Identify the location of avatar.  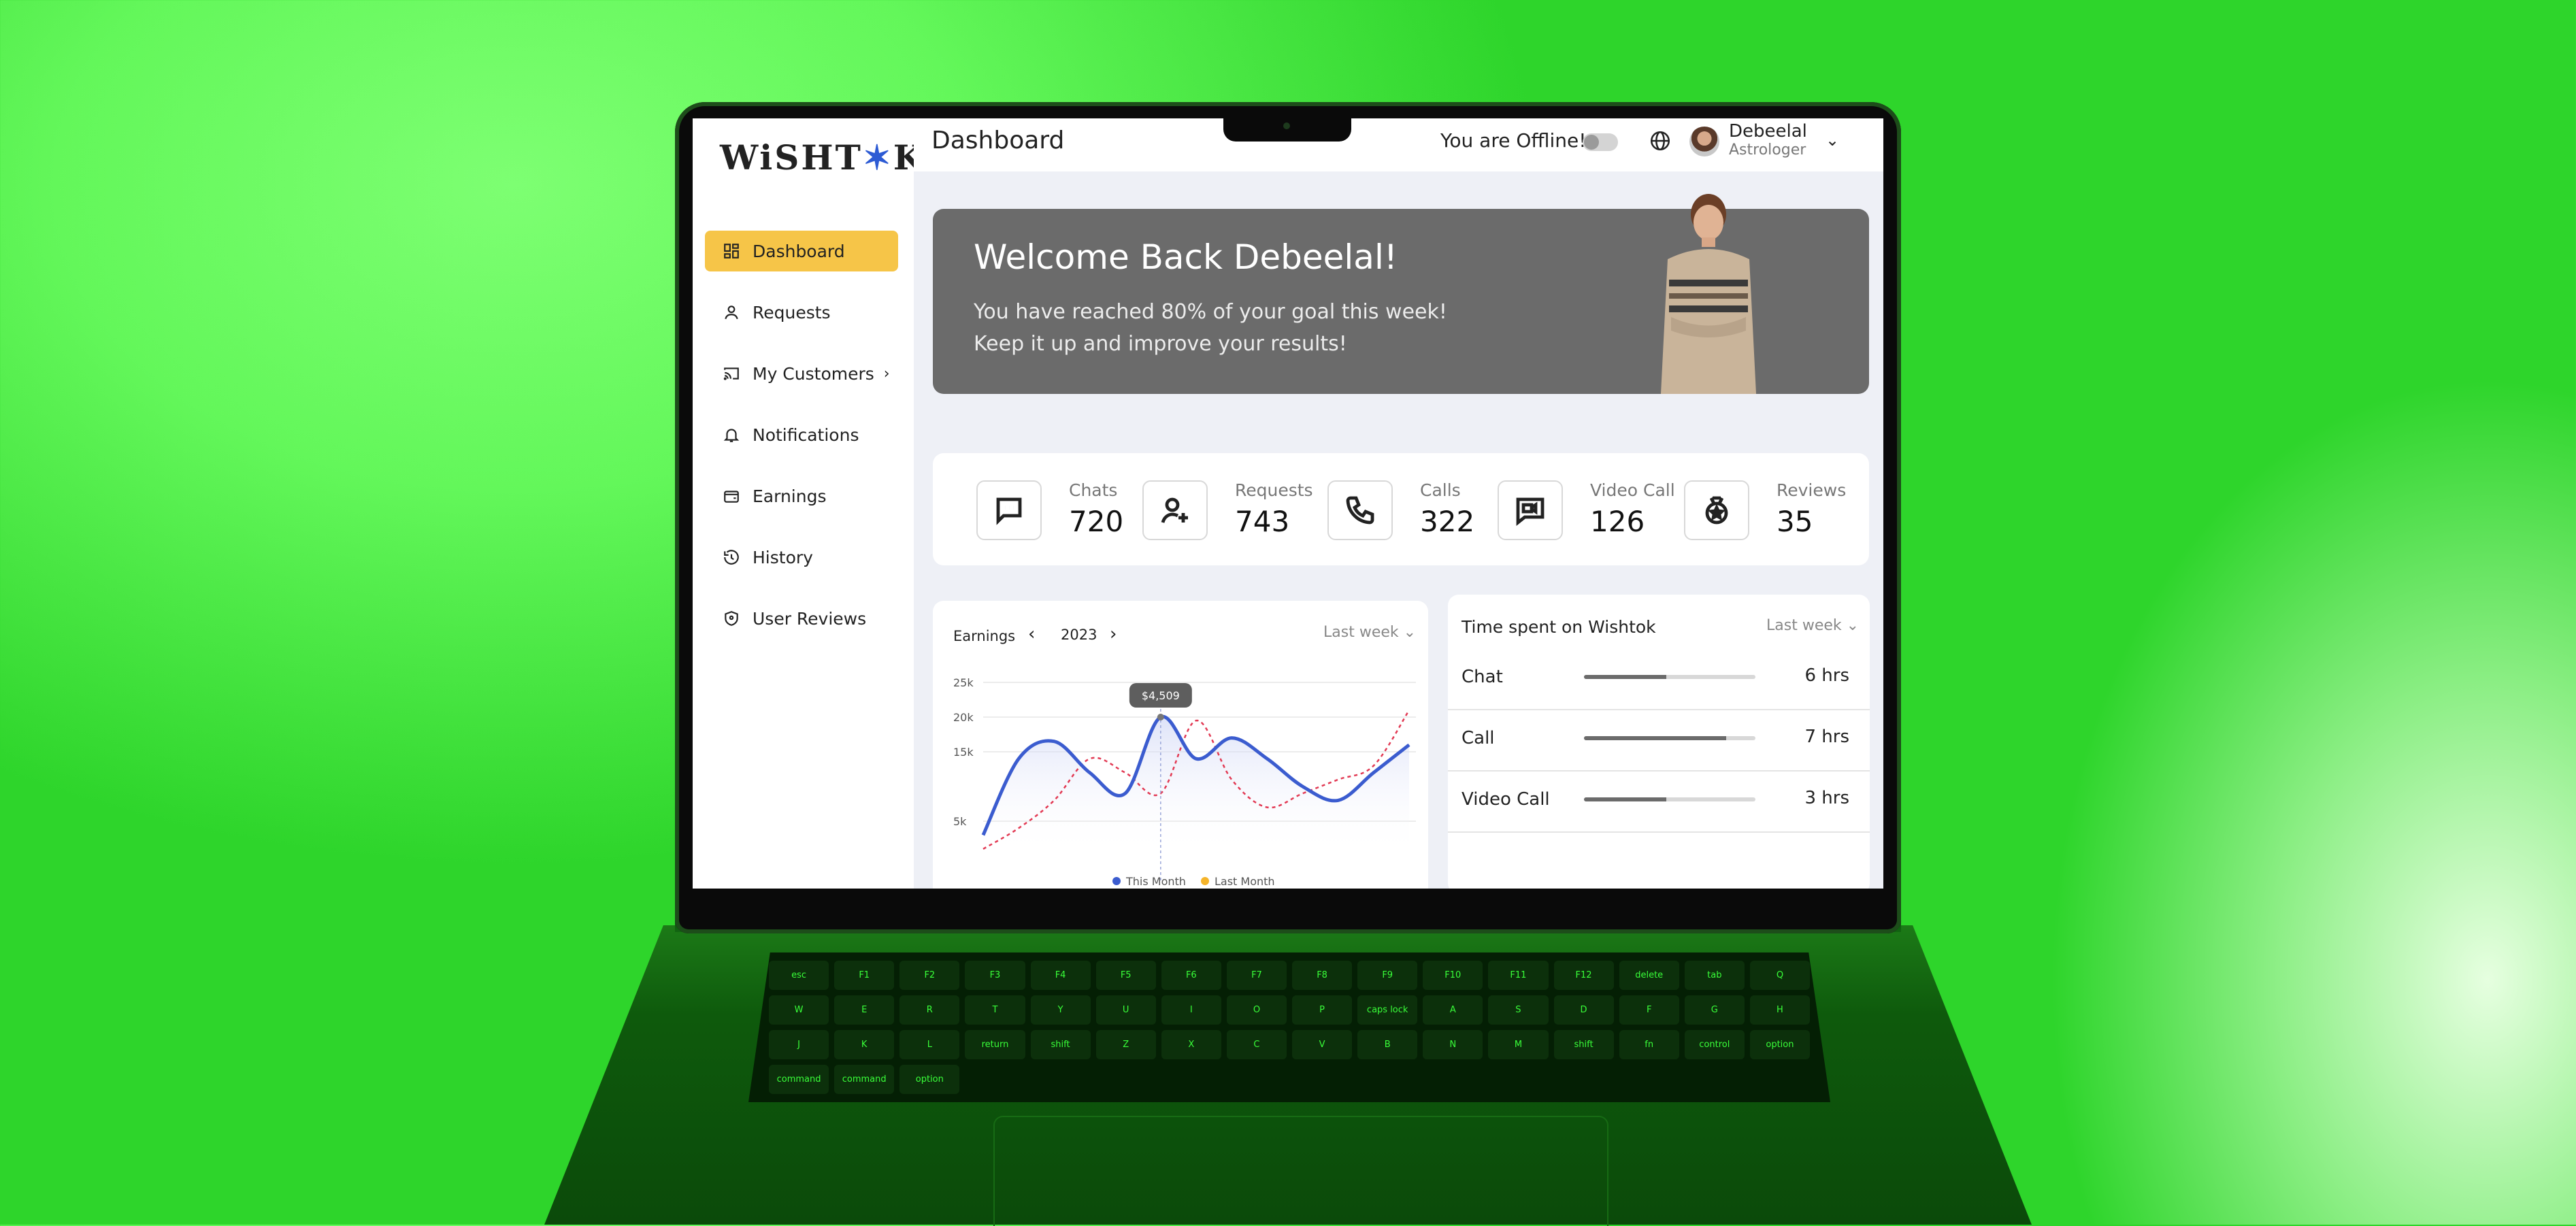
(1704, 141).